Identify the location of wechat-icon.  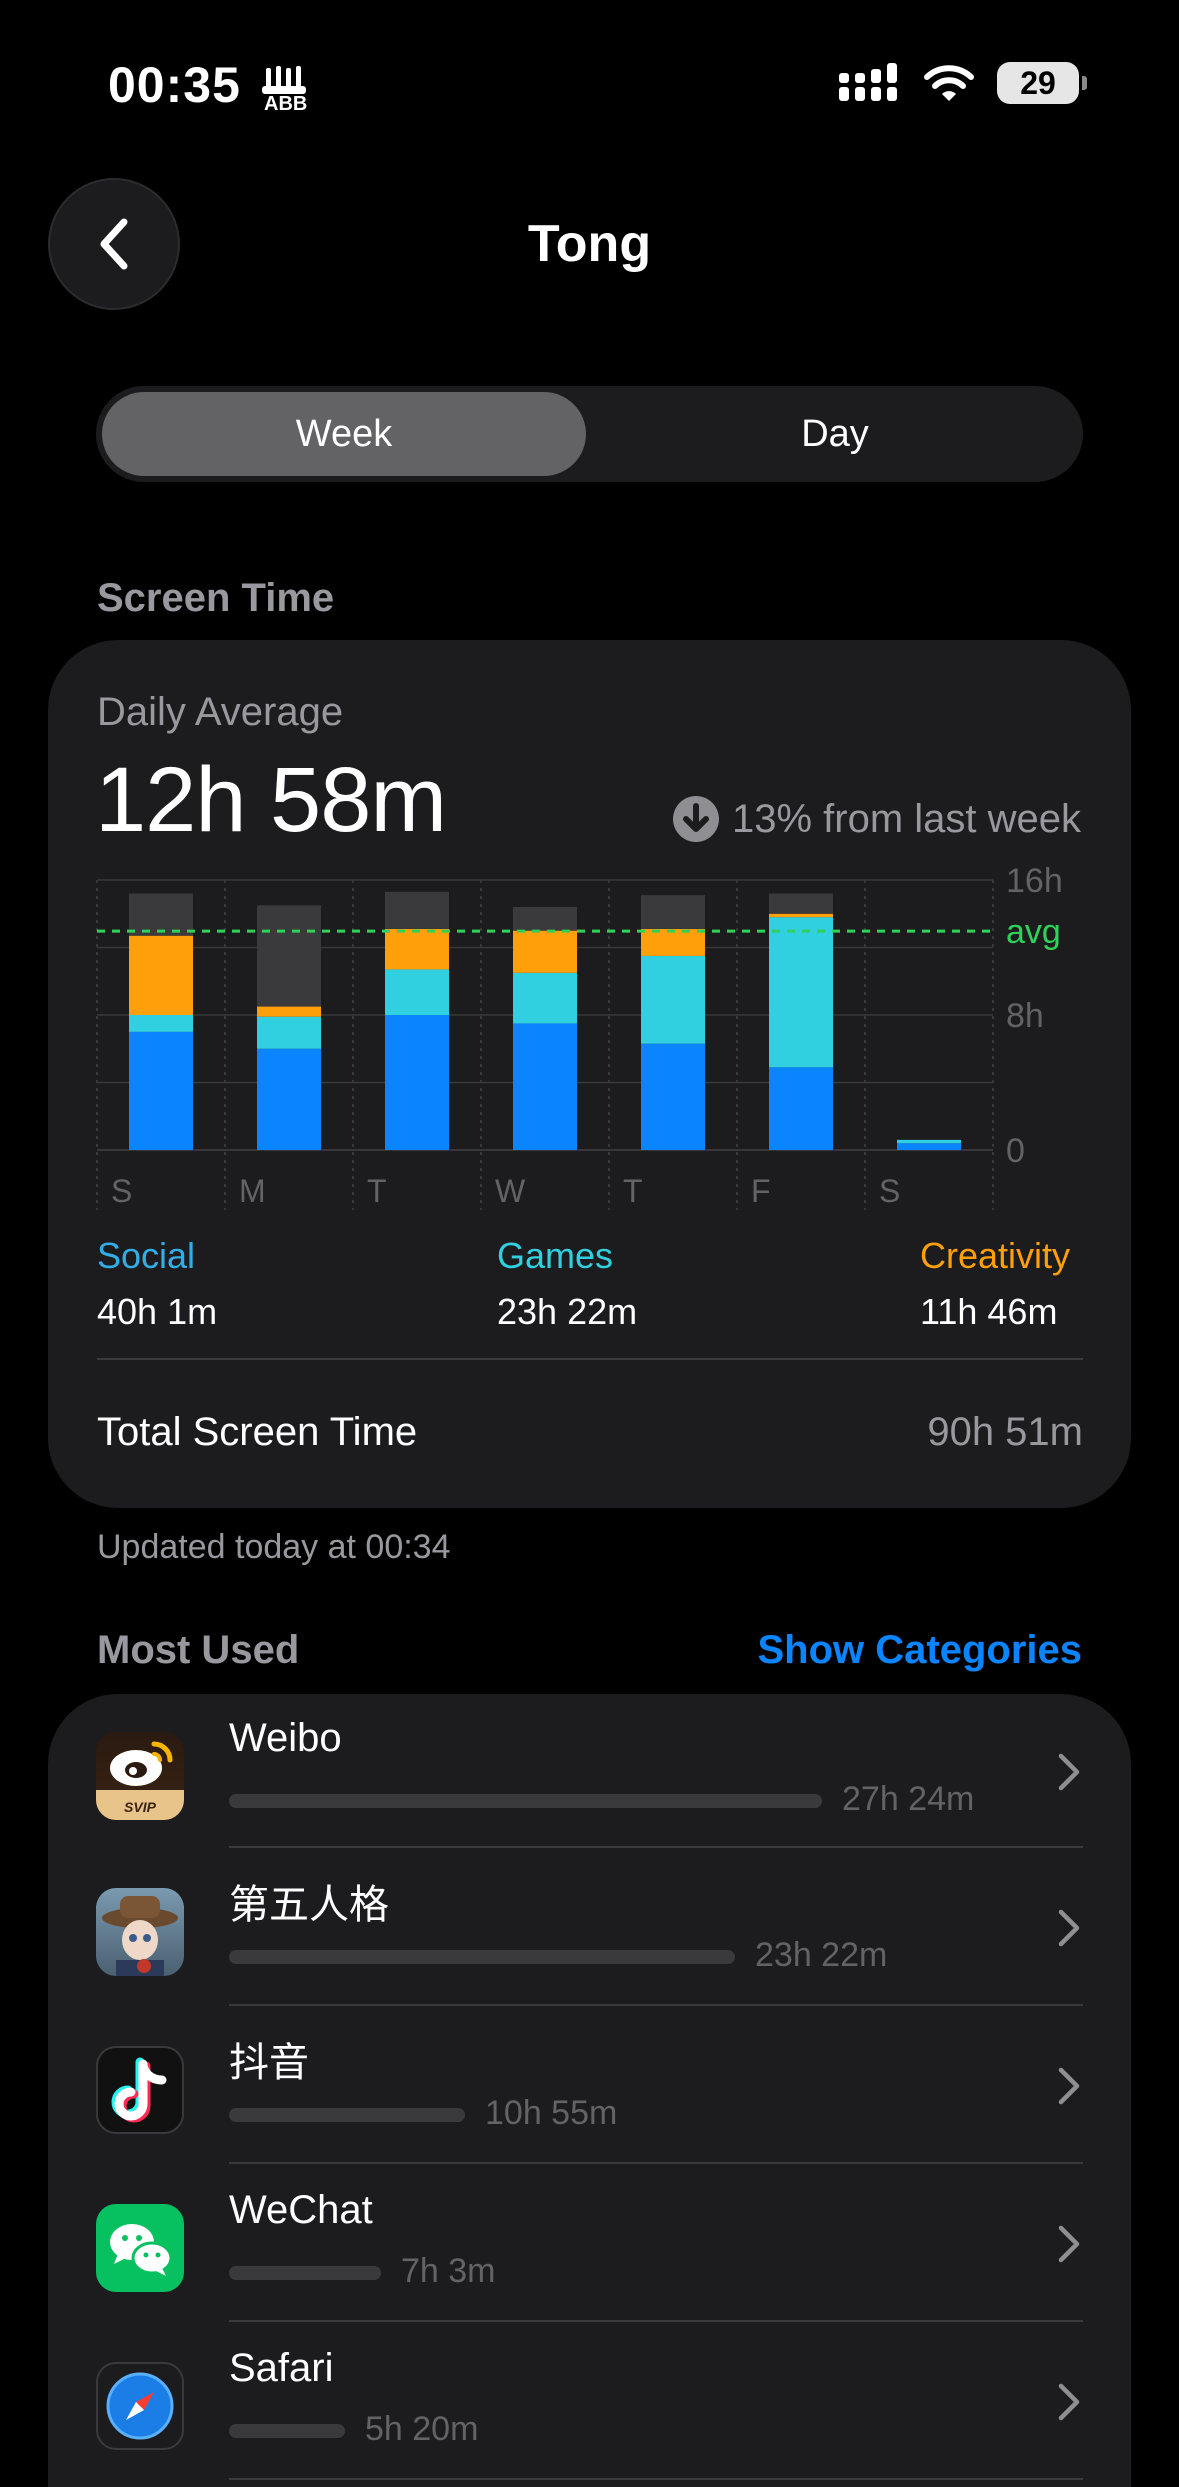
(140, 2248).